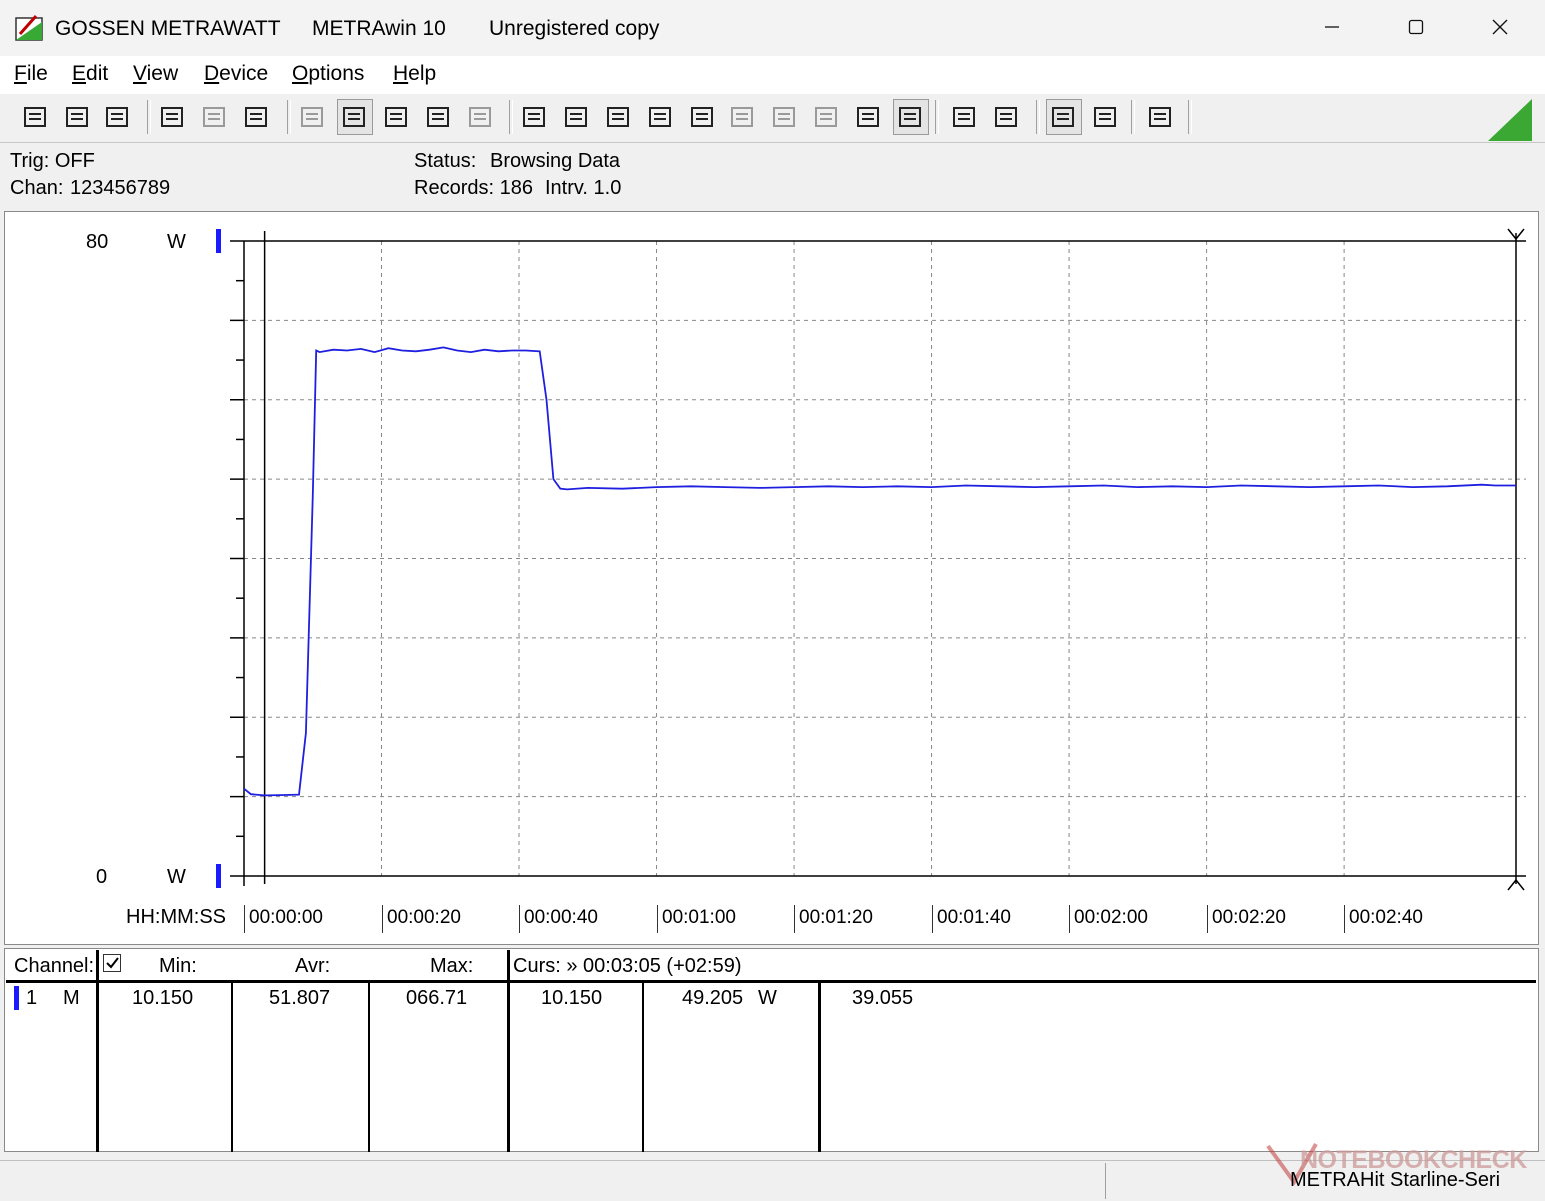  I want to click on select-all-checkbox, so click(112, 963).